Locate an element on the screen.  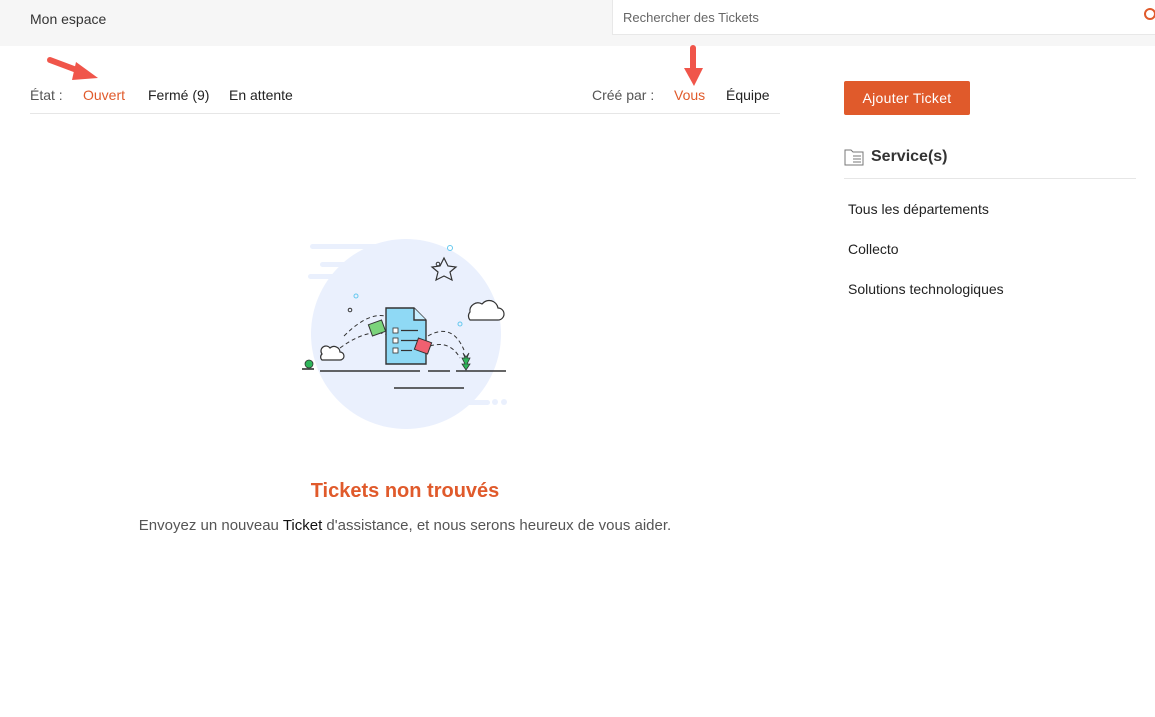
filter-state-closed: Fermé (9) is located at coordinates (178, 95).